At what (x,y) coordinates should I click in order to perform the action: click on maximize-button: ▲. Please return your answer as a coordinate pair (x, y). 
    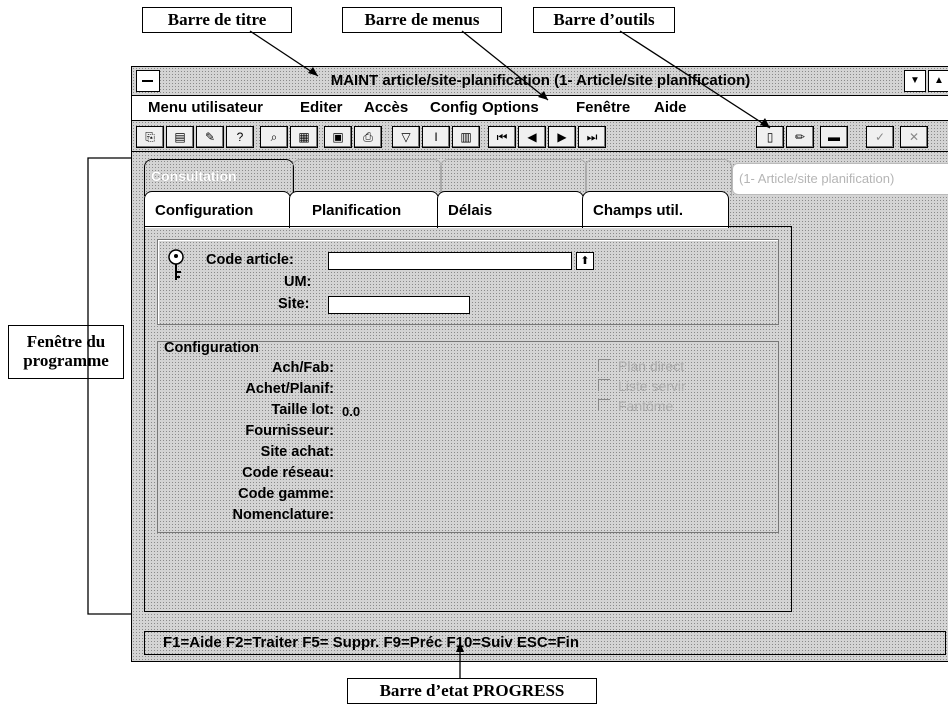
    Looking at the image, I should click on (938, 81).